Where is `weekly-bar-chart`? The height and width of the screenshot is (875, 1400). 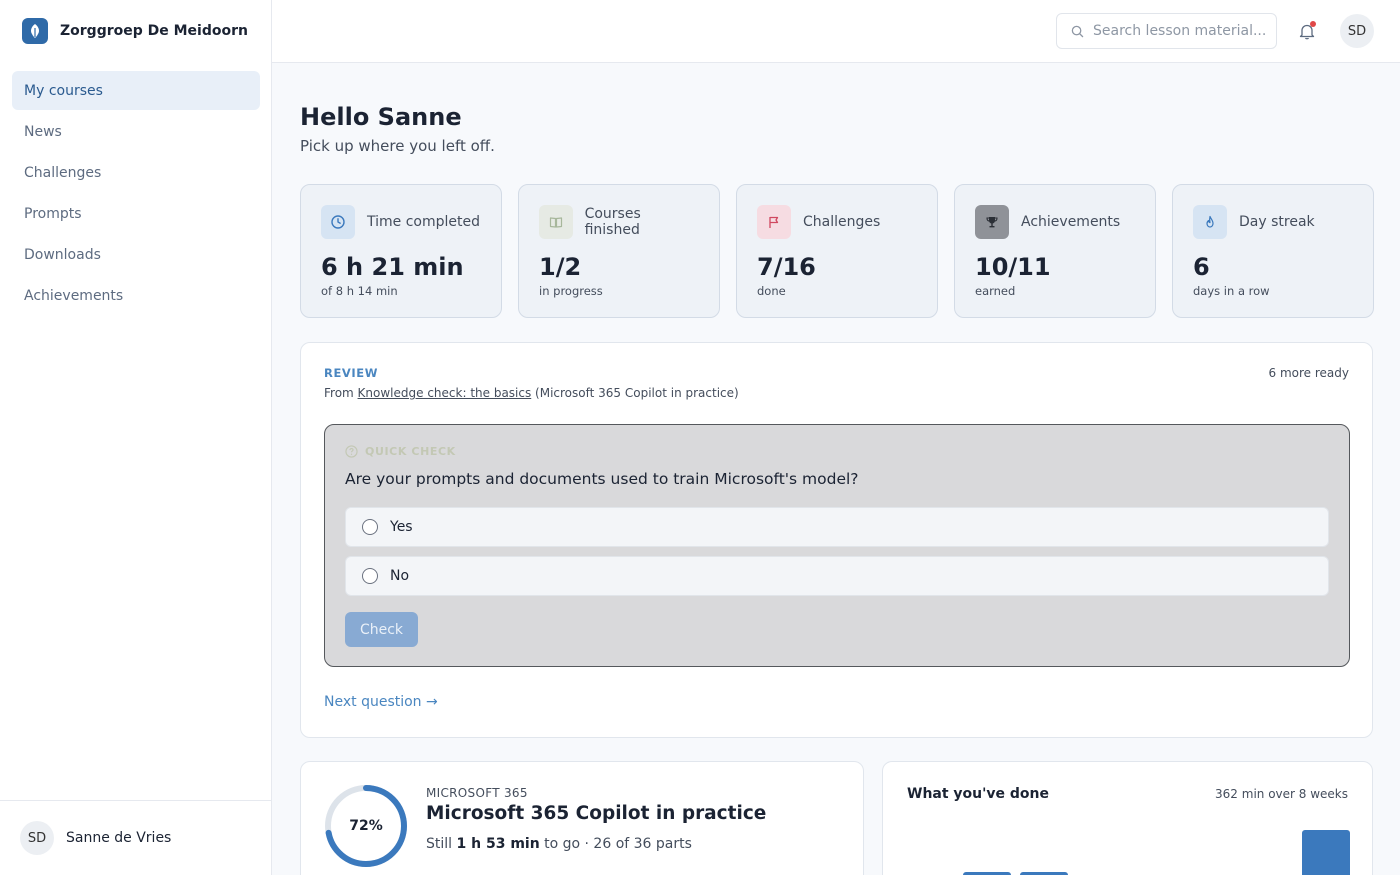
weekly-bar-chart is located at coordinates (1128, 843).